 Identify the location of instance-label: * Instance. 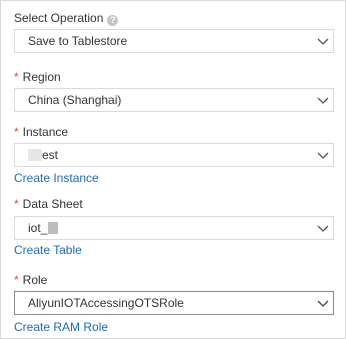
(41, 132).